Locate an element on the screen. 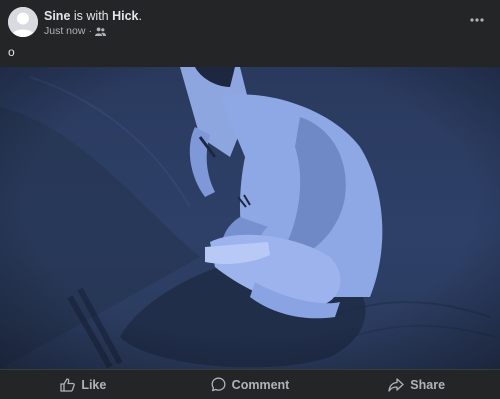 Image resolution: width=500 pixels, height=399 pixels. post-caption: o is located at coordinates (11, 52).